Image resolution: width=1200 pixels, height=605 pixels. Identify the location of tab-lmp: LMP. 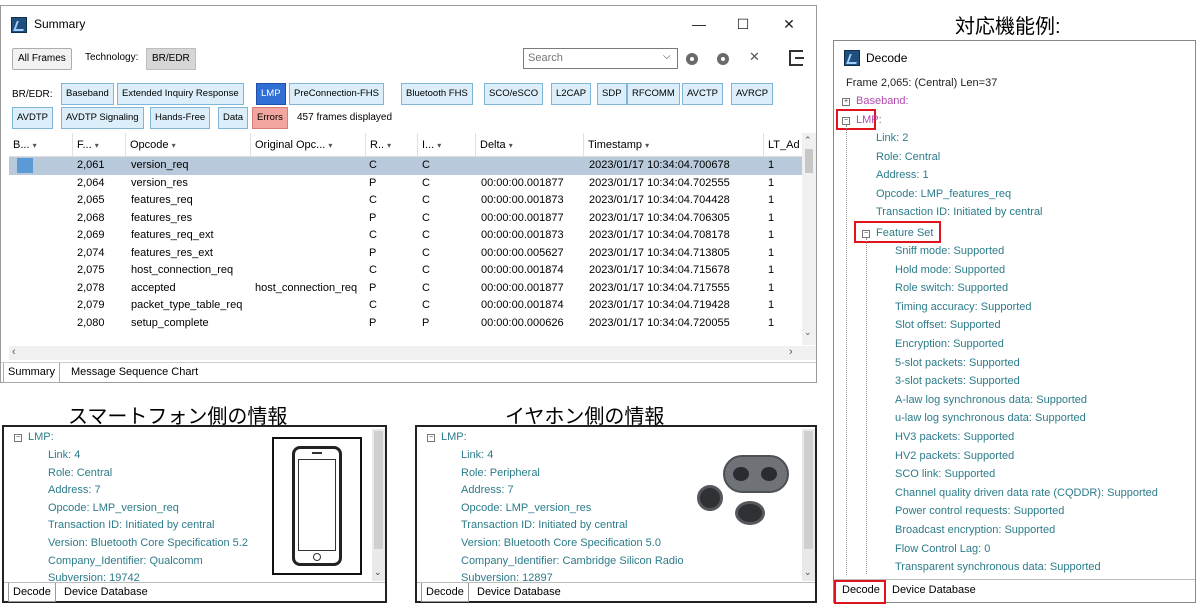
(271, 94).